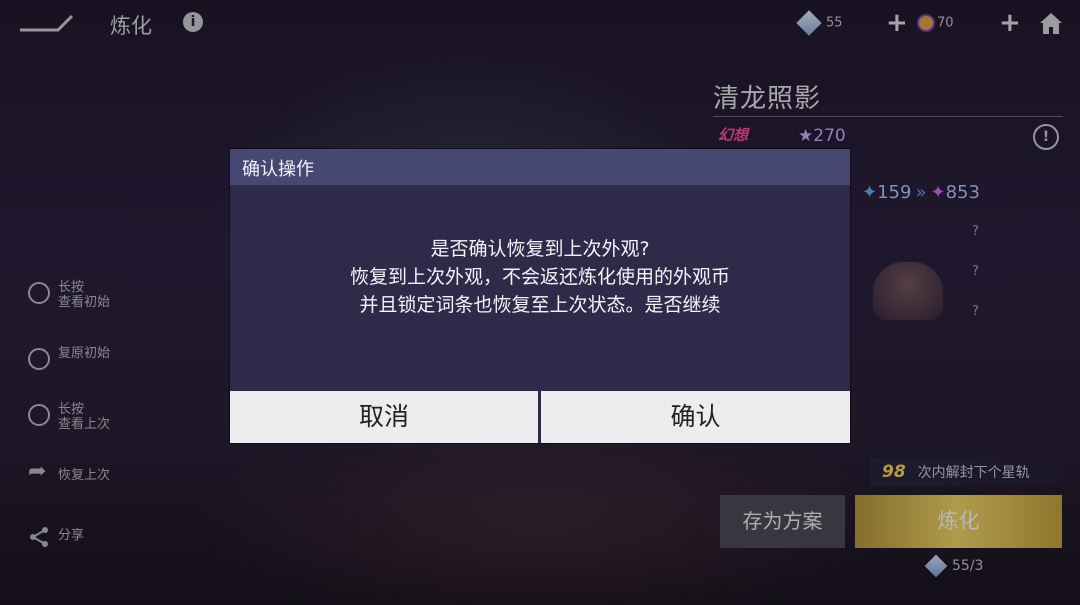 The image size is (1080, 605). What do you see at coordinates (935, 23) in the screenshot?
I see `currency-2: 70` at bounding box center [935, 23].